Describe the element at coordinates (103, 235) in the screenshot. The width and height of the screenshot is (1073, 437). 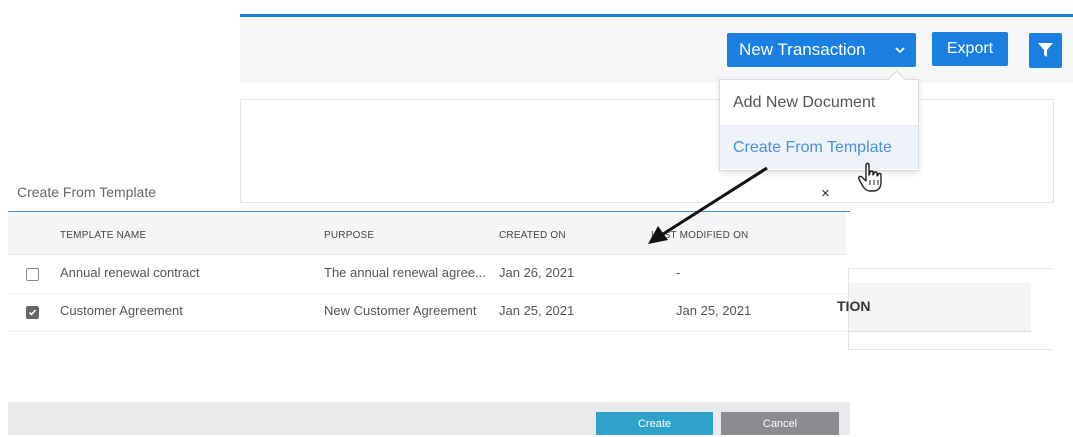
I see `column-header-template-name: TEMPLATE NAME` at that location.